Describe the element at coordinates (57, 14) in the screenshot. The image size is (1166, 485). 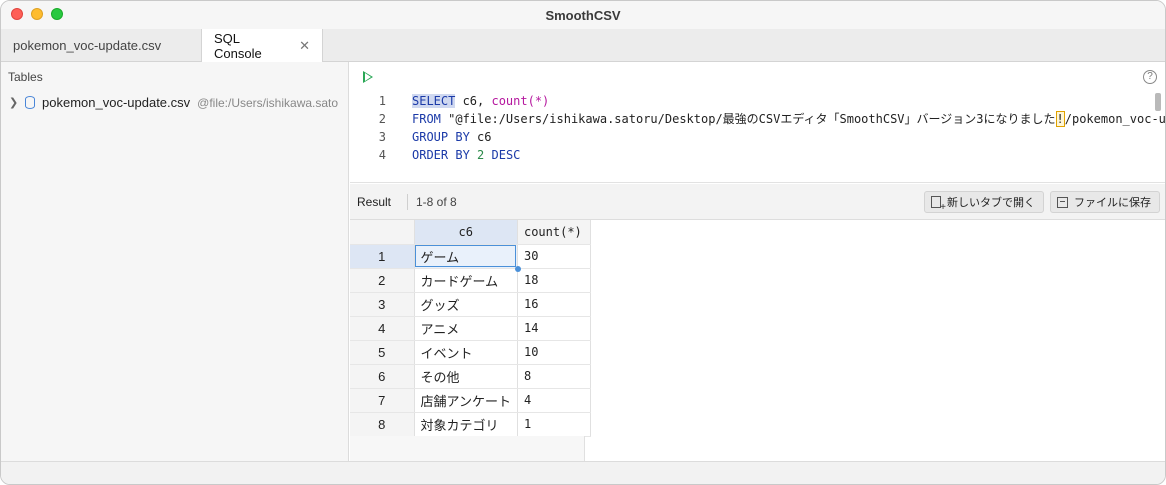
I see `maximize-window-button` at that location.